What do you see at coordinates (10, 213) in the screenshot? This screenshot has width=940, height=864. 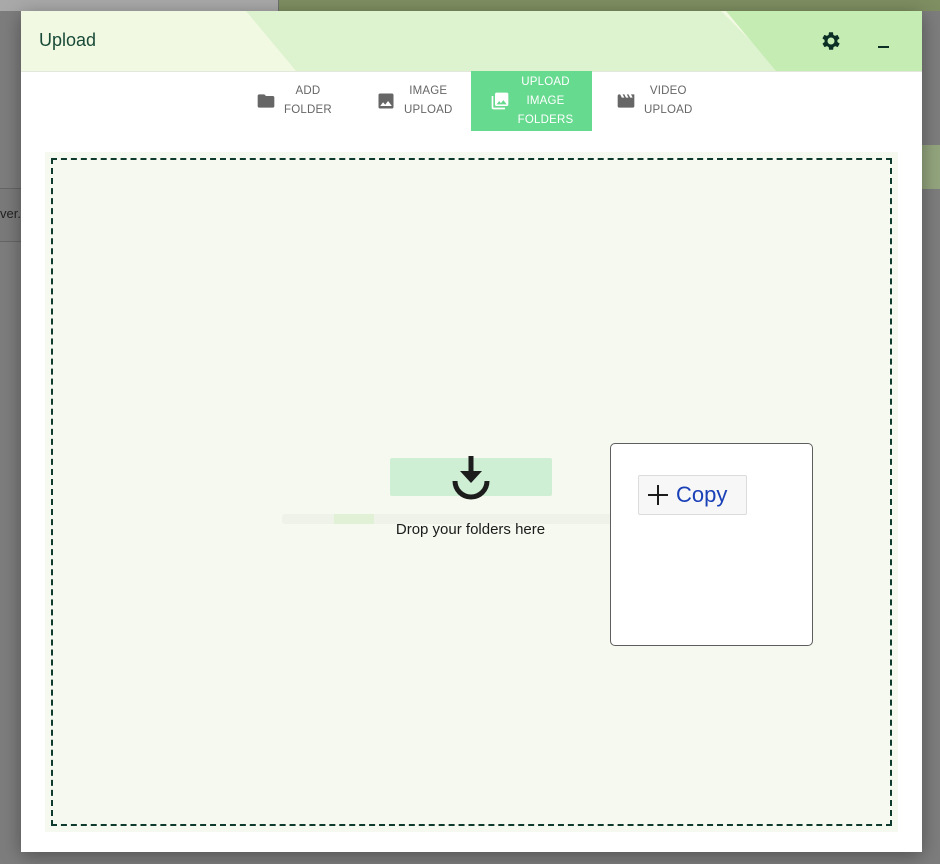 I see `background-truncated-text: ver.` at bounding box center [10, 213].